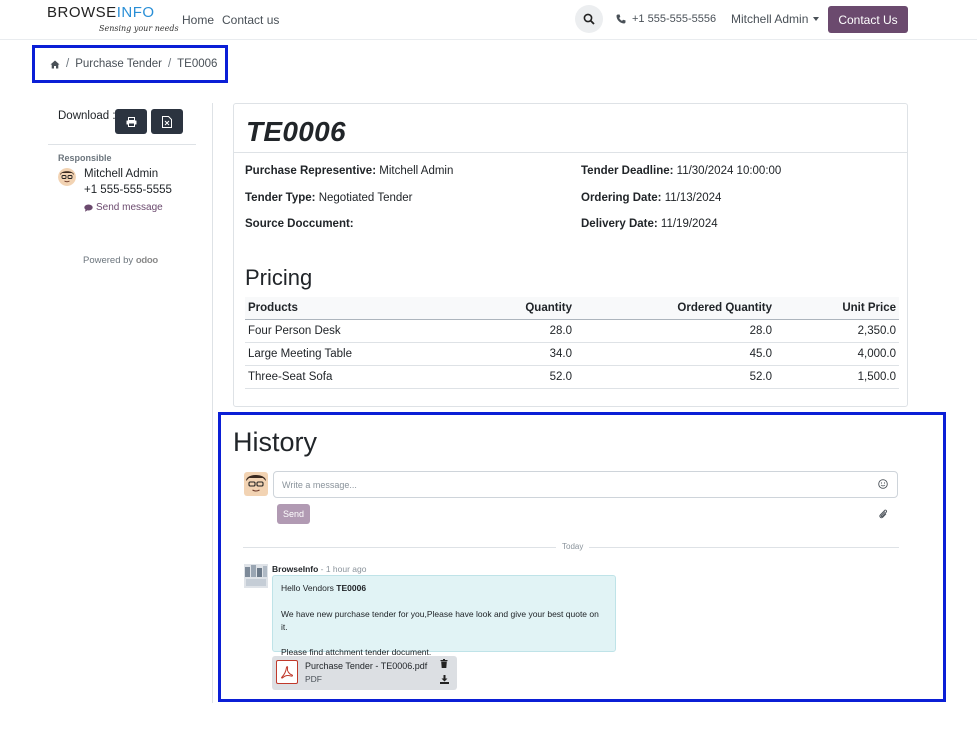 This screenshot has height=740, width=977. Describe the element at coordinates (121, 174) in the screenshot. I see `responsible-name: Mitchell Admin` at that location.